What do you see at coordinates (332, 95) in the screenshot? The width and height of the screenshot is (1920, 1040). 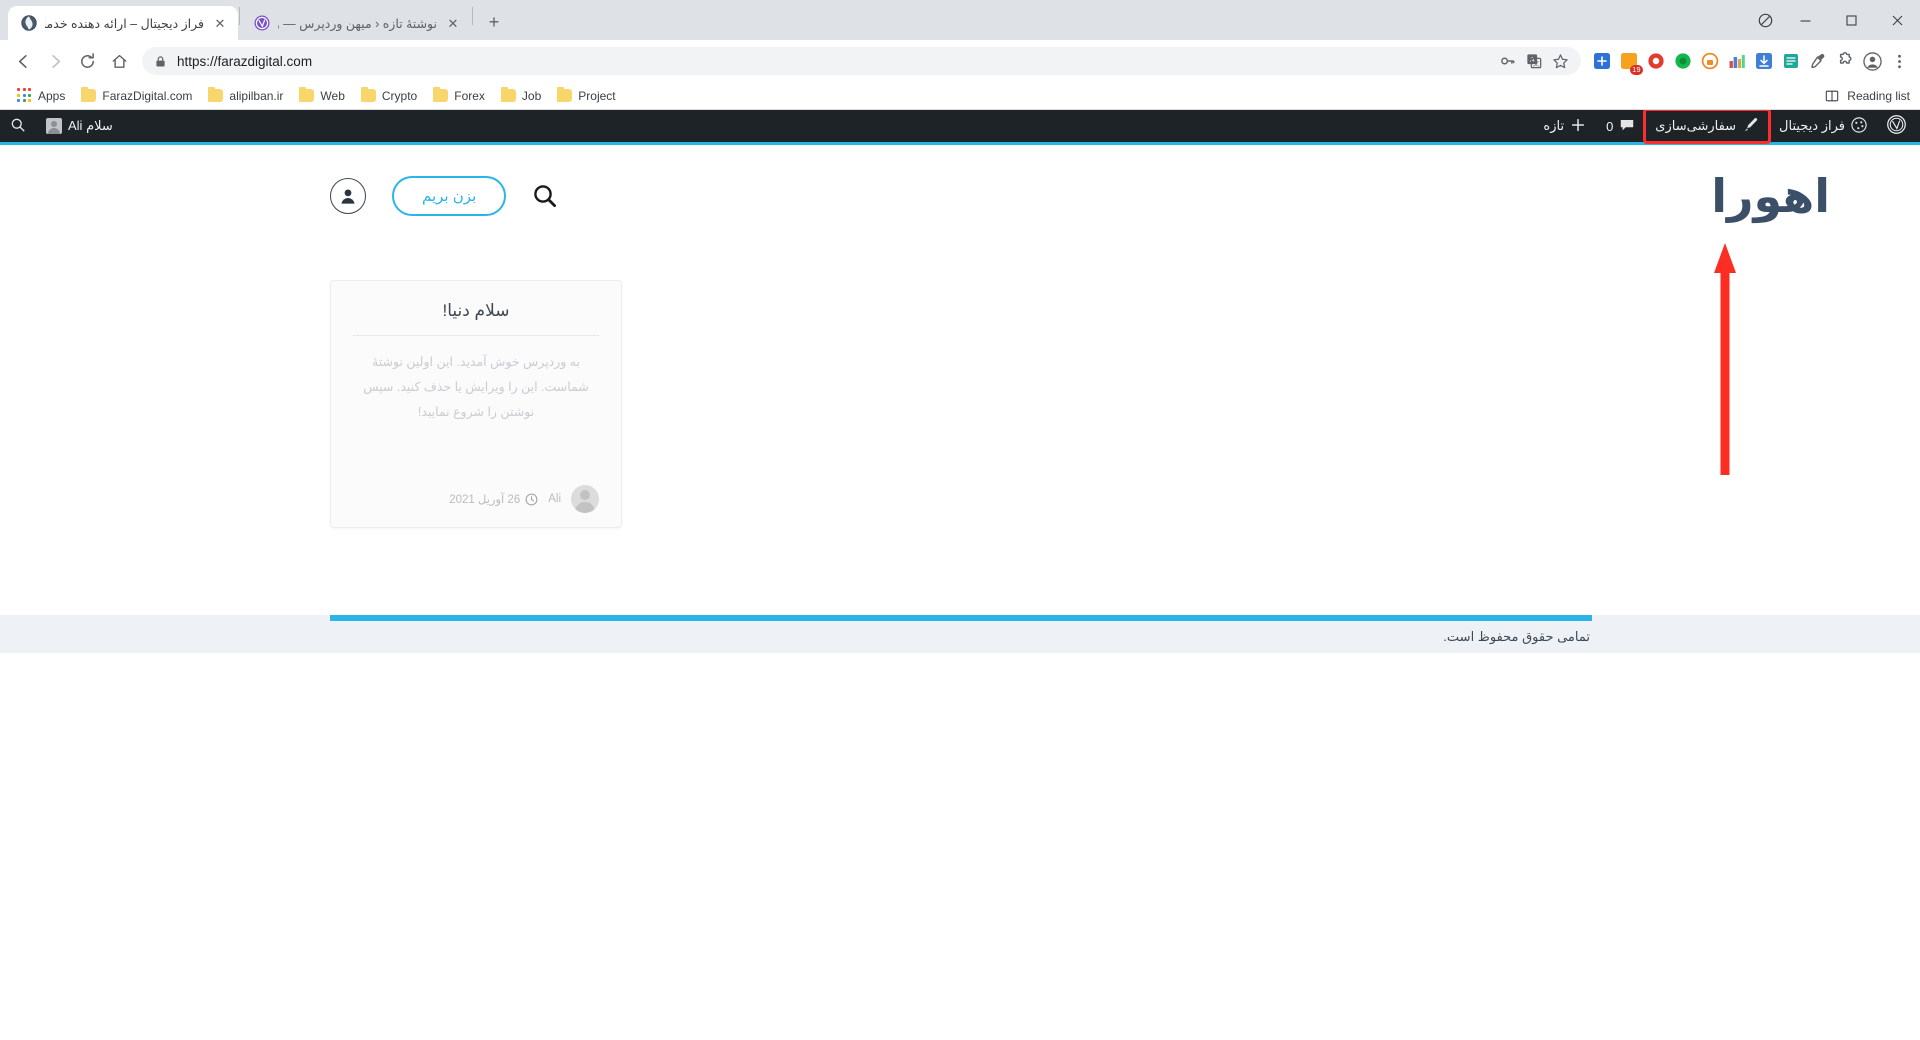 I see `bookmark-label: Web` at bounding box center [332, 95].